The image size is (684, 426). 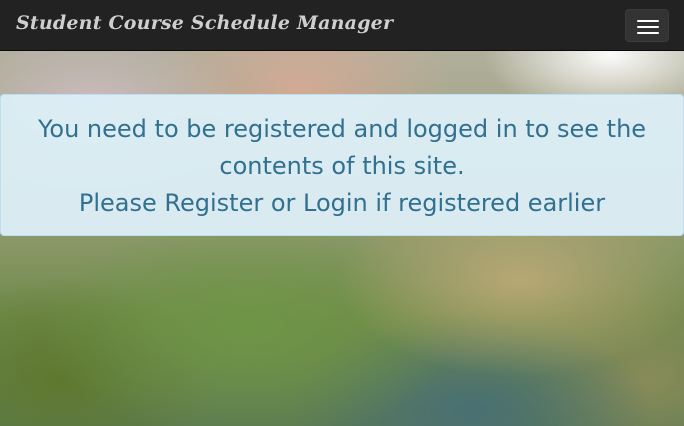 What do you see at coordinates (204, 23) in the screenshot?
I see `navbar-brand: Student Course Schedule Manager` at bounding box center [204, 23].